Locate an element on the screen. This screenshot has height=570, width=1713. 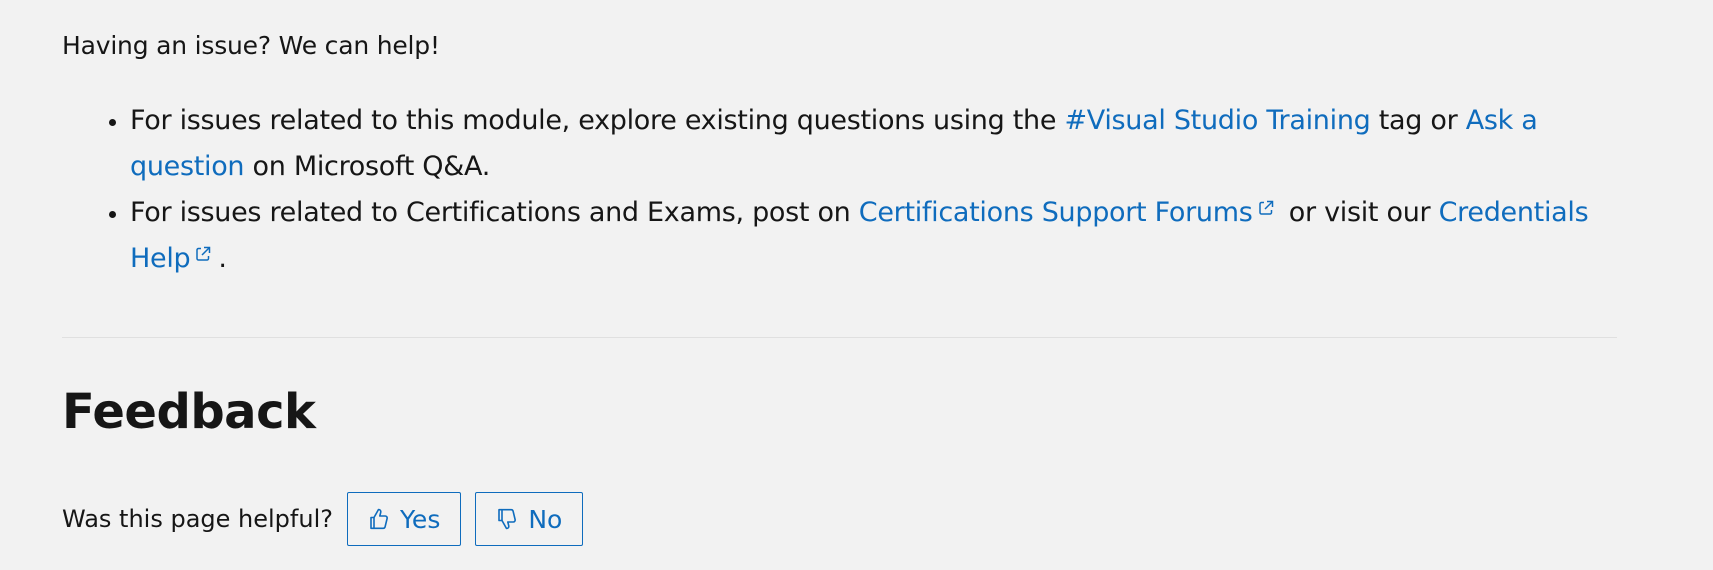
visual-studio-training-tag-link: #Visual Studio Training is located at coordinates (1217, 120).